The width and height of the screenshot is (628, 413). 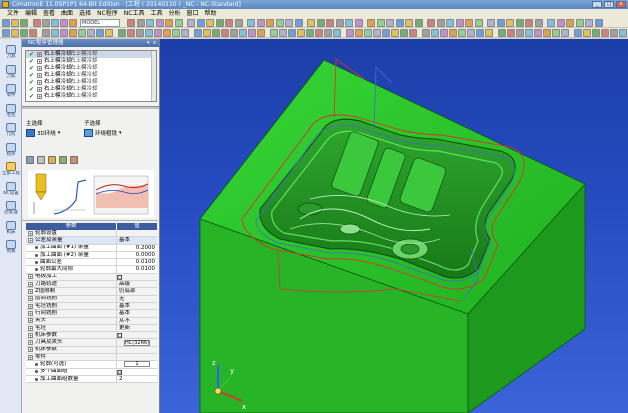 What do you see at coordinates (136, 284) in the screenshot?
I see `parameter-value: 高级` at bounding box center [136, 284].